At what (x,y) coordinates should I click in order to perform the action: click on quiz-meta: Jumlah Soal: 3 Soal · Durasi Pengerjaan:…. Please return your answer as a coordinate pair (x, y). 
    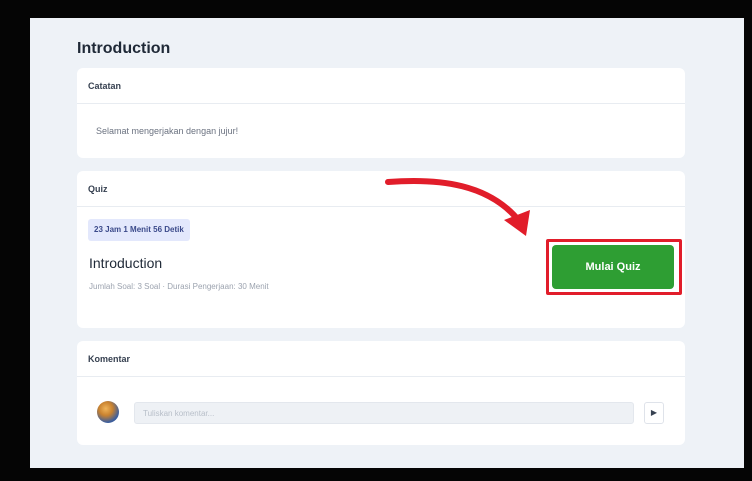
    Looking at the image, I should click on (179, 286).